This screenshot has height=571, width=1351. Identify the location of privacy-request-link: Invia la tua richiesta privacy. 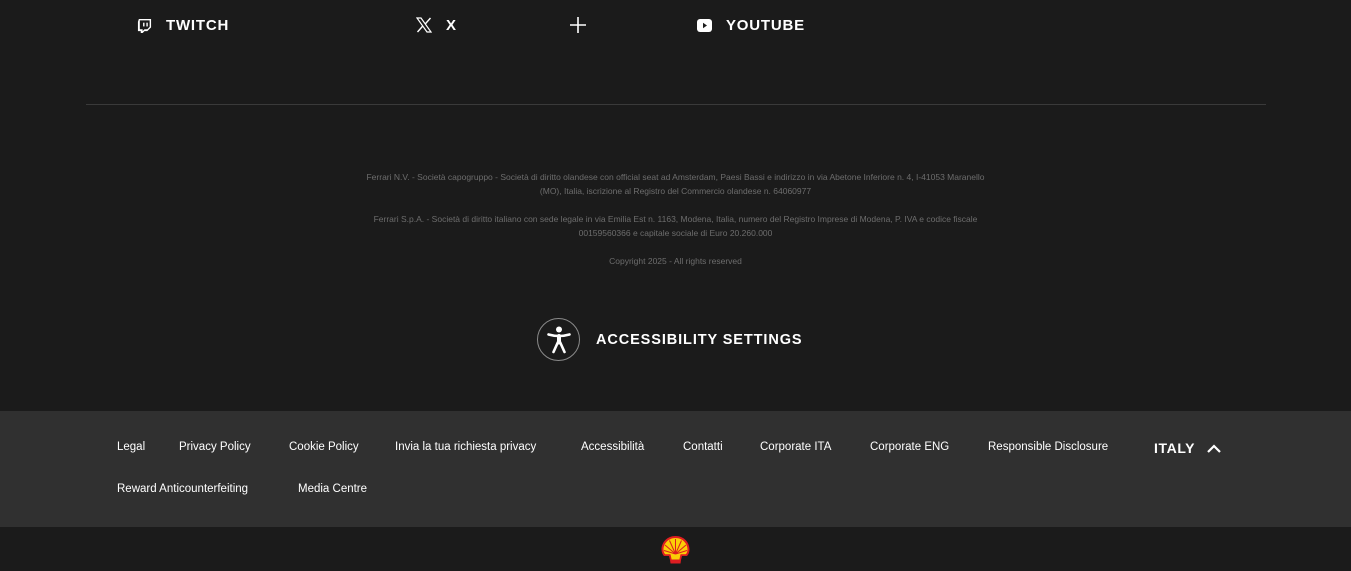
(465, 447).